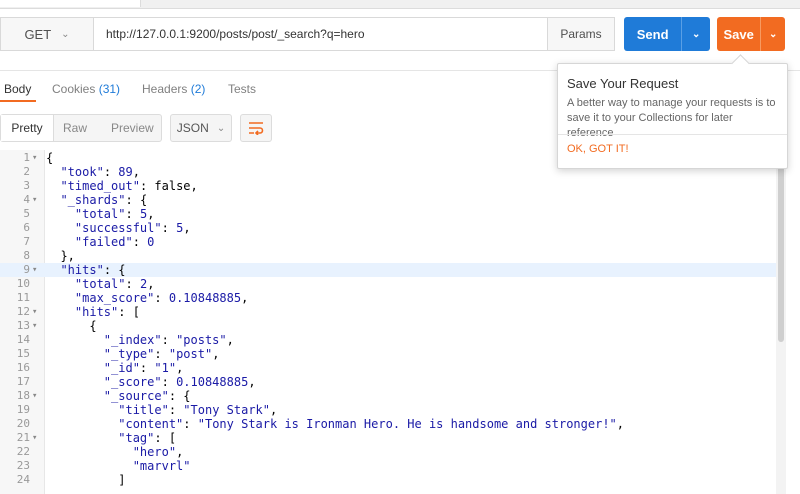  I want to click on tab-cookies: Cookies (31), so click(86, 89).